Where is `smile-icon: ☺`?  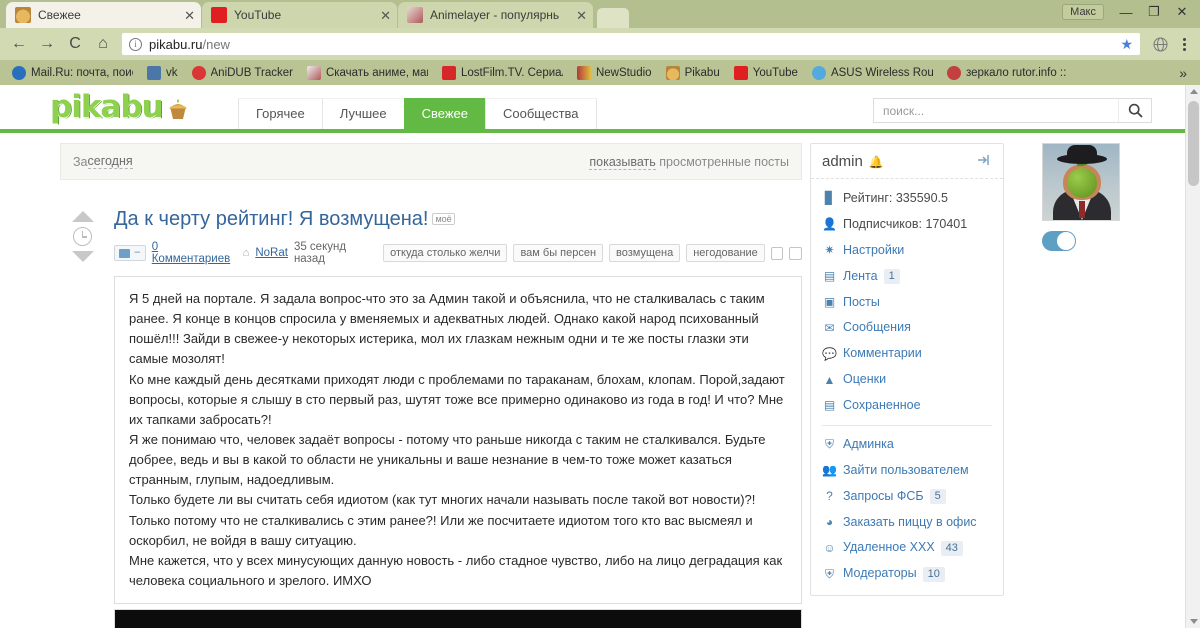 smile-icon: ☺ is located at coordinates (829, 547).